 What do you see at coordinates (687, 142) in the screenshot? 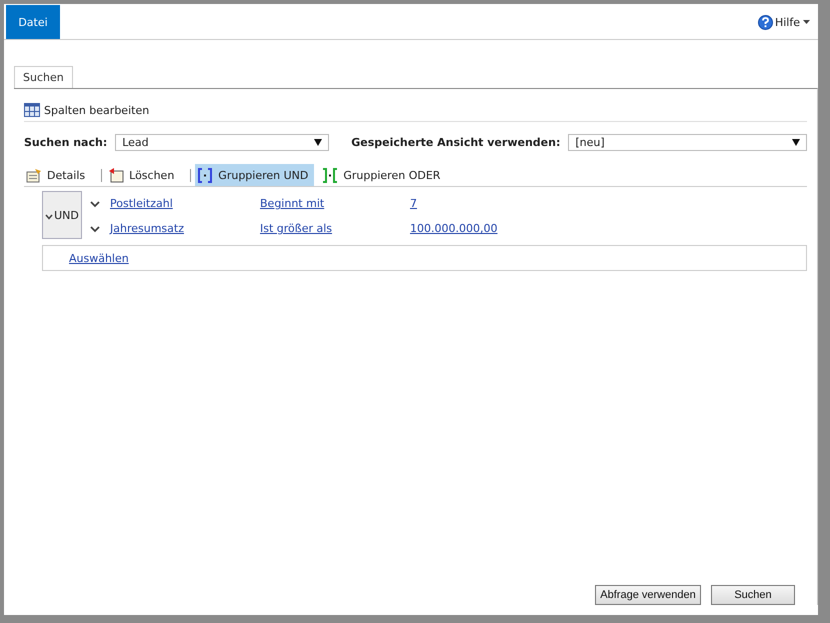
I see `view-dropdown: [neu]` at bounding box center [687, 142].